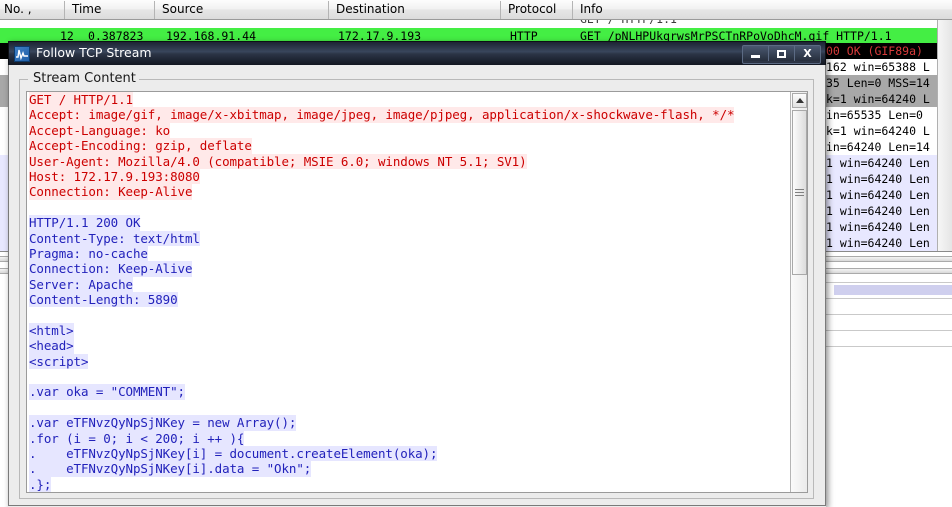 The width and height of the screenshot is (952, 507). What do you see at coordinates (59, 361) in the screenshot?
I see `stream-line: <script>` at bounding box center [59, 361].